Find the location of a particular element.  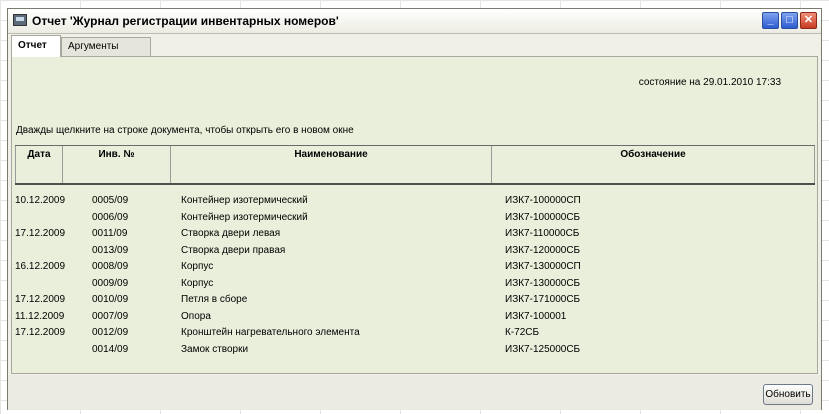

cell-inventory-number: 0007/09 is located at coordinates (110, 316).